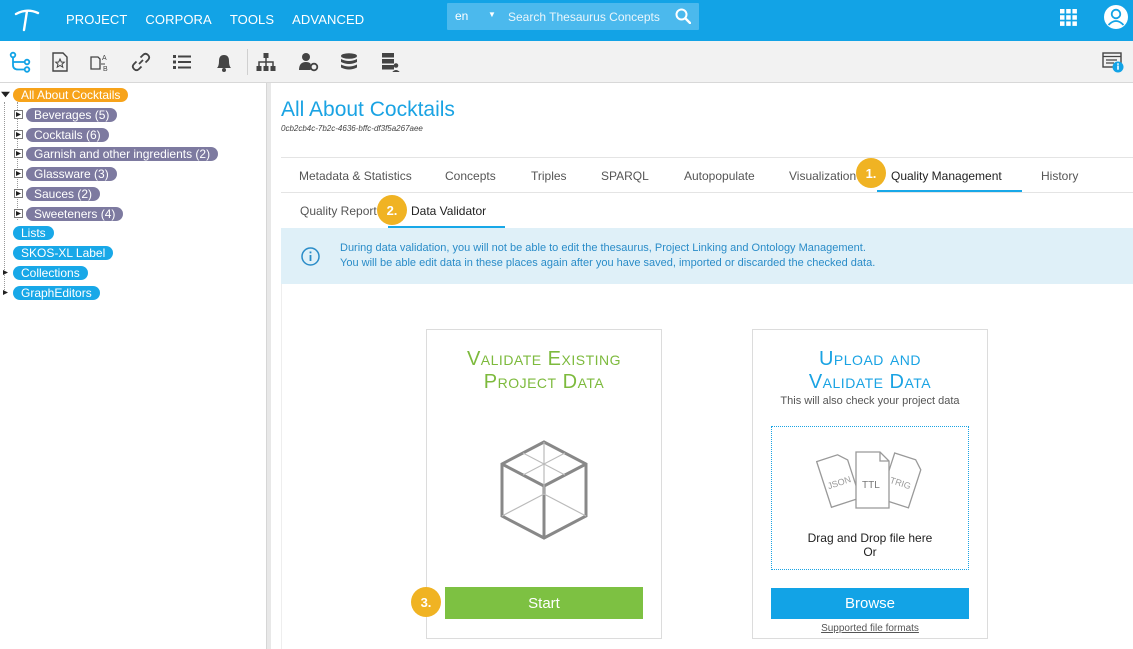 The height and width of the screenshot is (649, 1133). Describe the element at coordinates (871, 173) in the screenshot. I see `step-badge-1: 1.` at that location.